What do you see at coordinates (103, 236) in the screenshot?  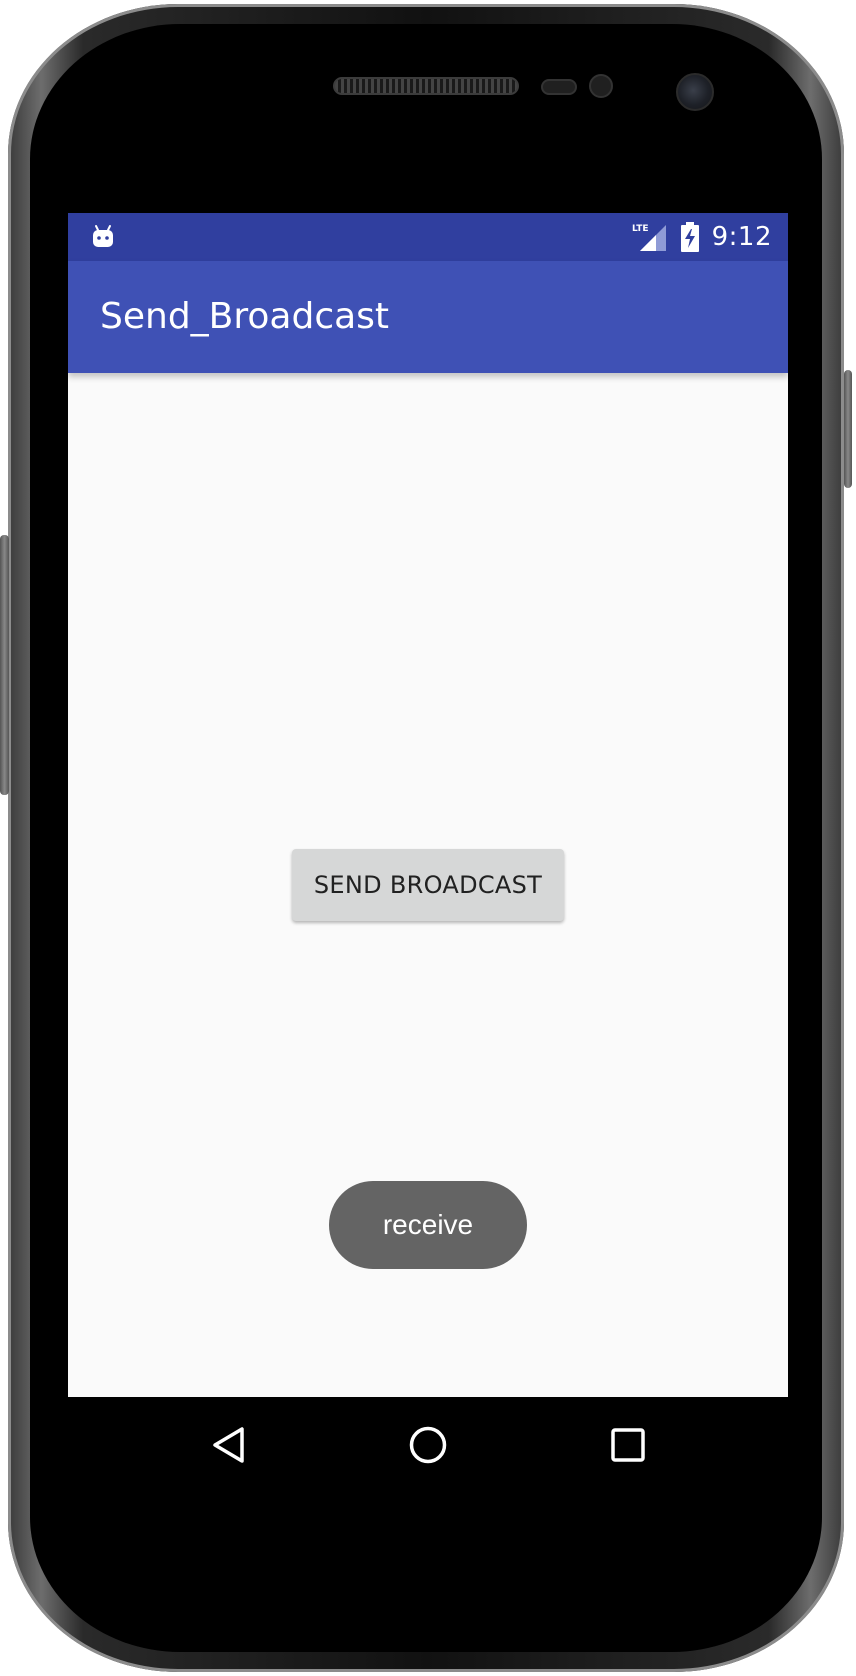 I see `android-debug-icon` at bounding box center [103, 236].